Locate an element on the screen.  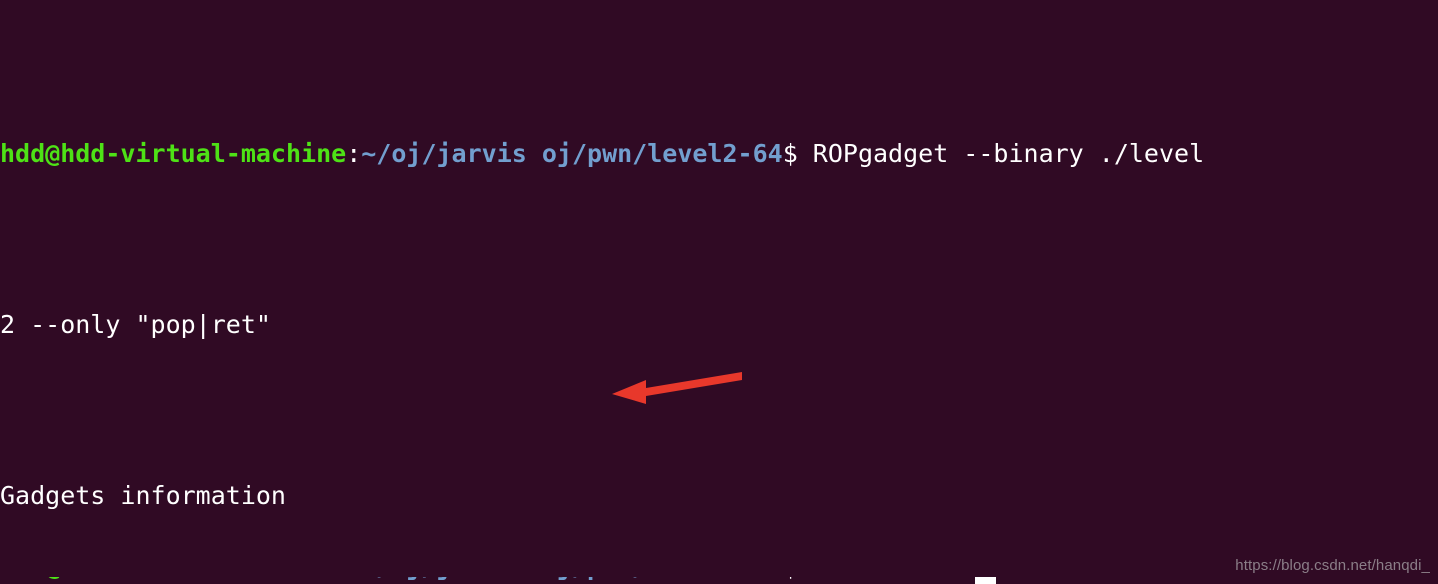
gadgets-information-header: Gadgets information is located at coordinates (143, 495).